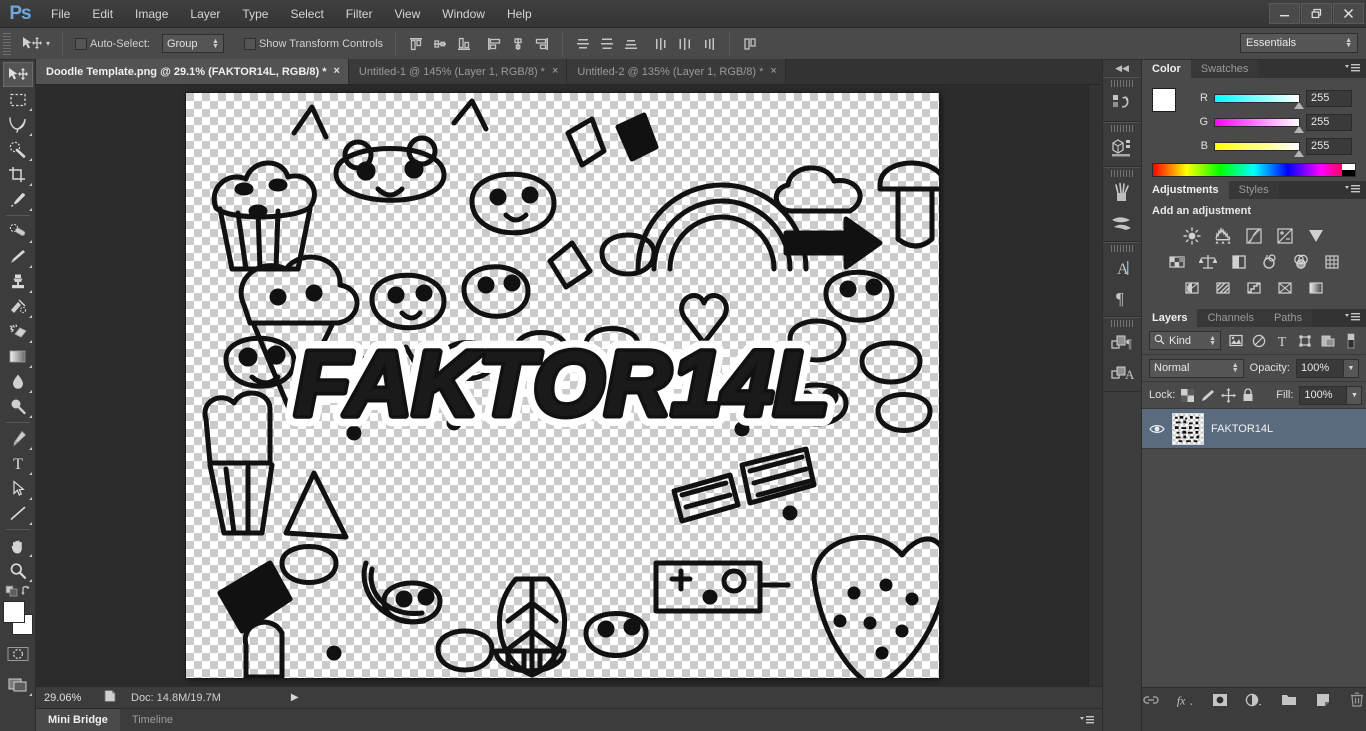  Describe the element at coordinates (1299, 153) in the screenshot. I see `channel-slider-thumb` at that location.